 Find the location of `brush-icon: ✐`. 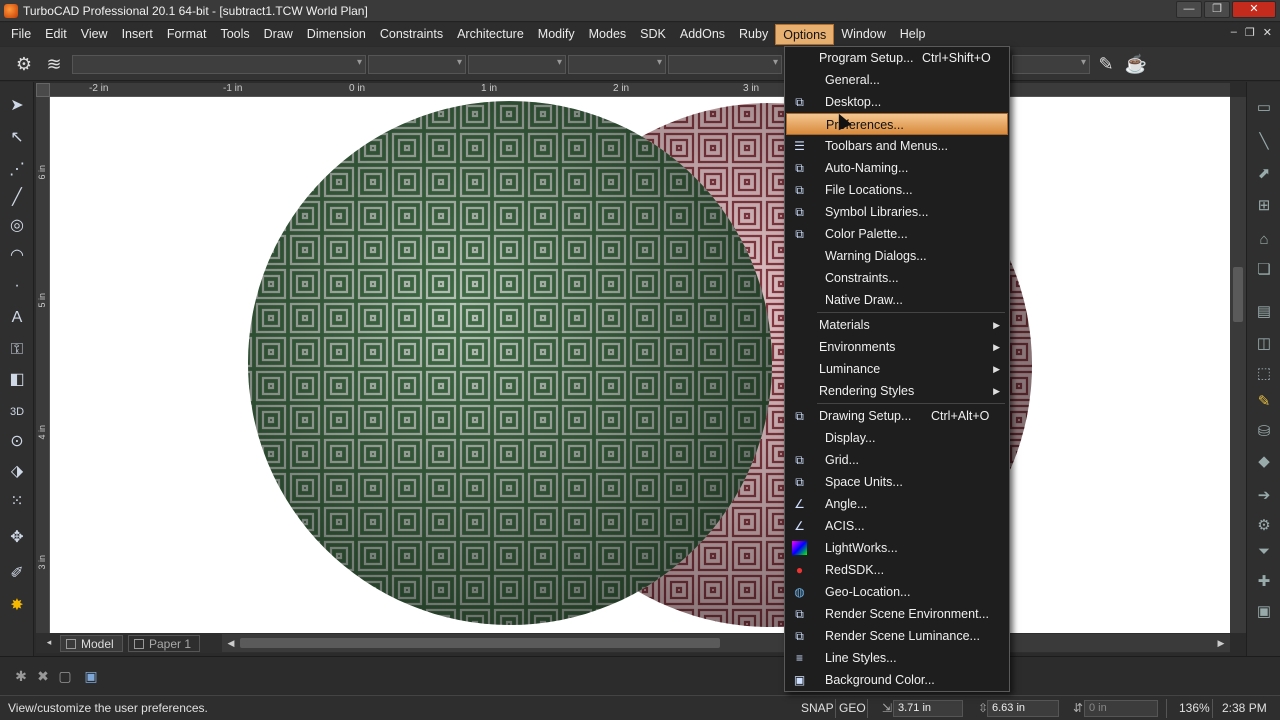

brush-icon: ✐ is located at coordinates (17, 574).